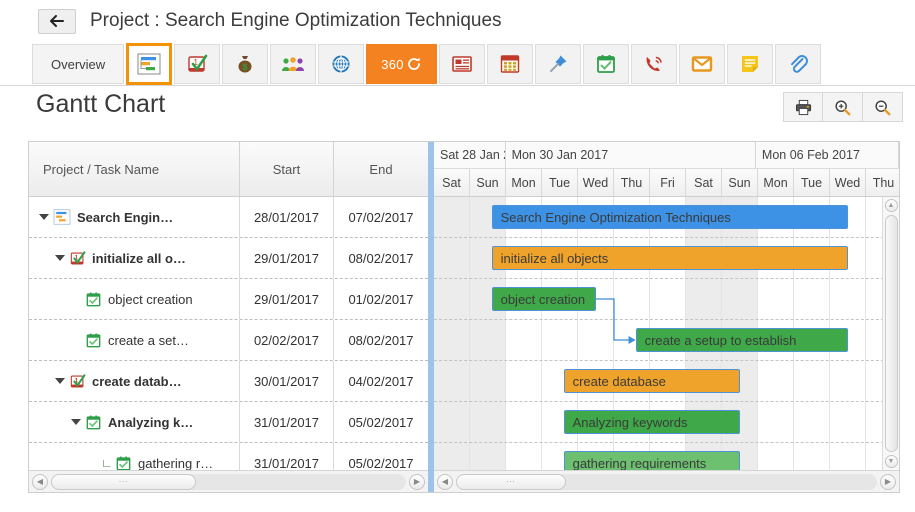  I want to click on timeline-scroll-thumb: ⋯, so click(511, 481).